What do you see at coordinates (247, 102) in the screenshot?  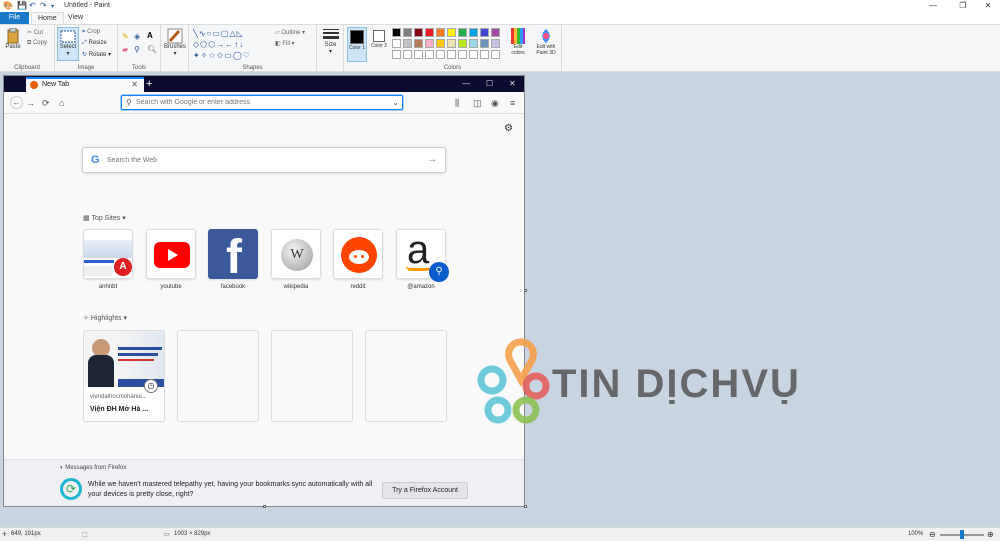 I see `url-input` at bounding box center [247, 102].